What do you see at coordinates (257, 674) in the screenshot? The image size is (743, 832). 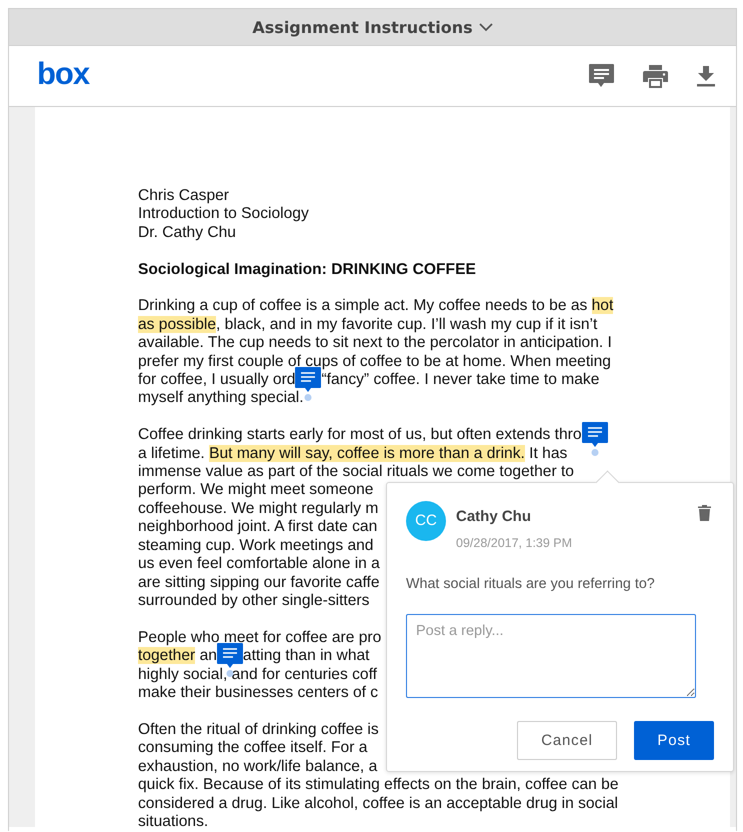 I see `text-line: highly social, and for centuries coff` at bounding box center [257, 674].